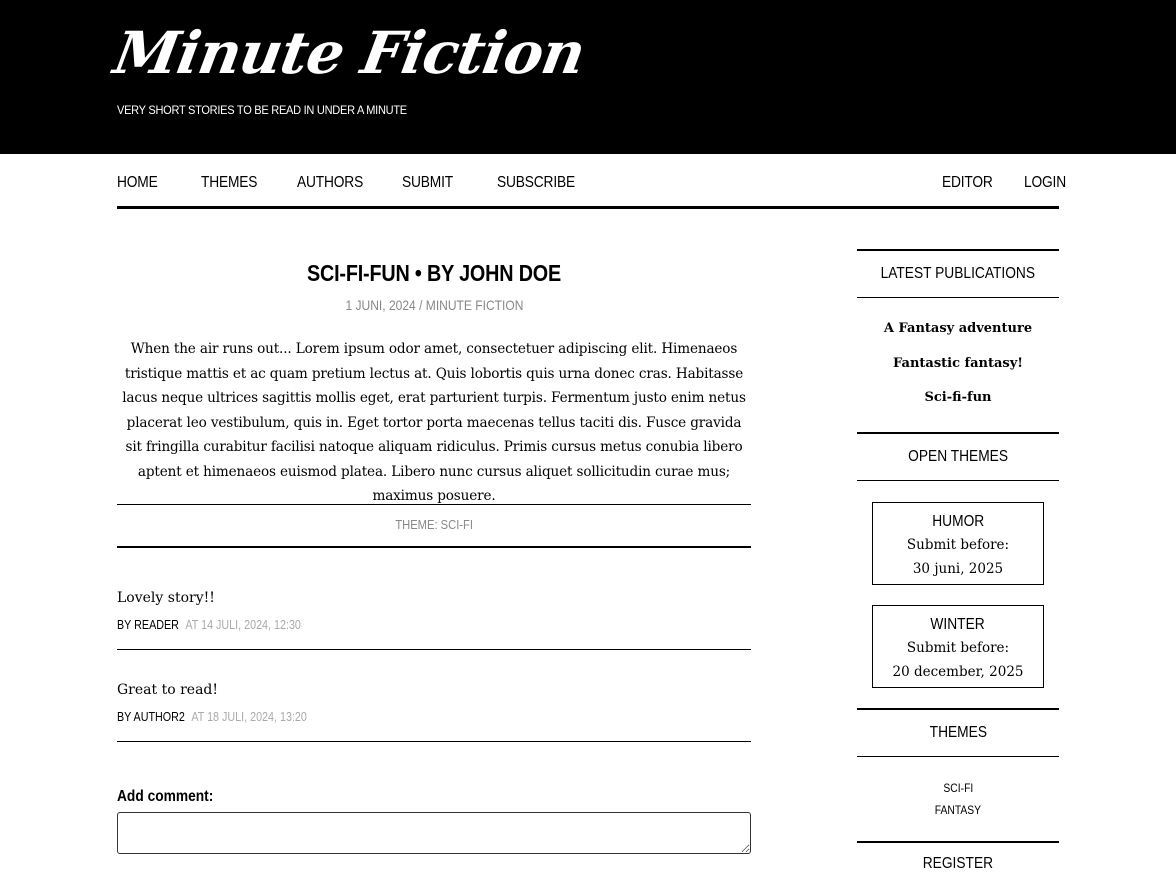 Image resolution: width=1176 pixels, height=890 pixels. What do you see at coordinates (434, 833) in the screenshot?
I see `comment-input` at bounding box center [434, 833].